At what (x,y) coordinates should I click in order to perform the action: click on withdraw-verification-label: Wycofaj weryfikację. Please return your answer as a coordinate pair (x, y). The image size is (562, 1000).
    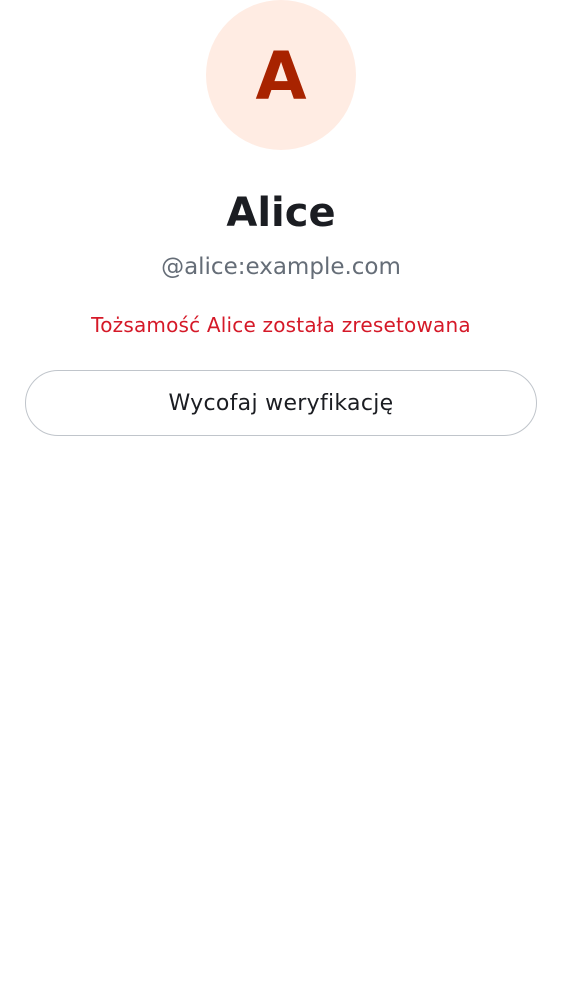
    Looking at the image, I should click on (281, 403).